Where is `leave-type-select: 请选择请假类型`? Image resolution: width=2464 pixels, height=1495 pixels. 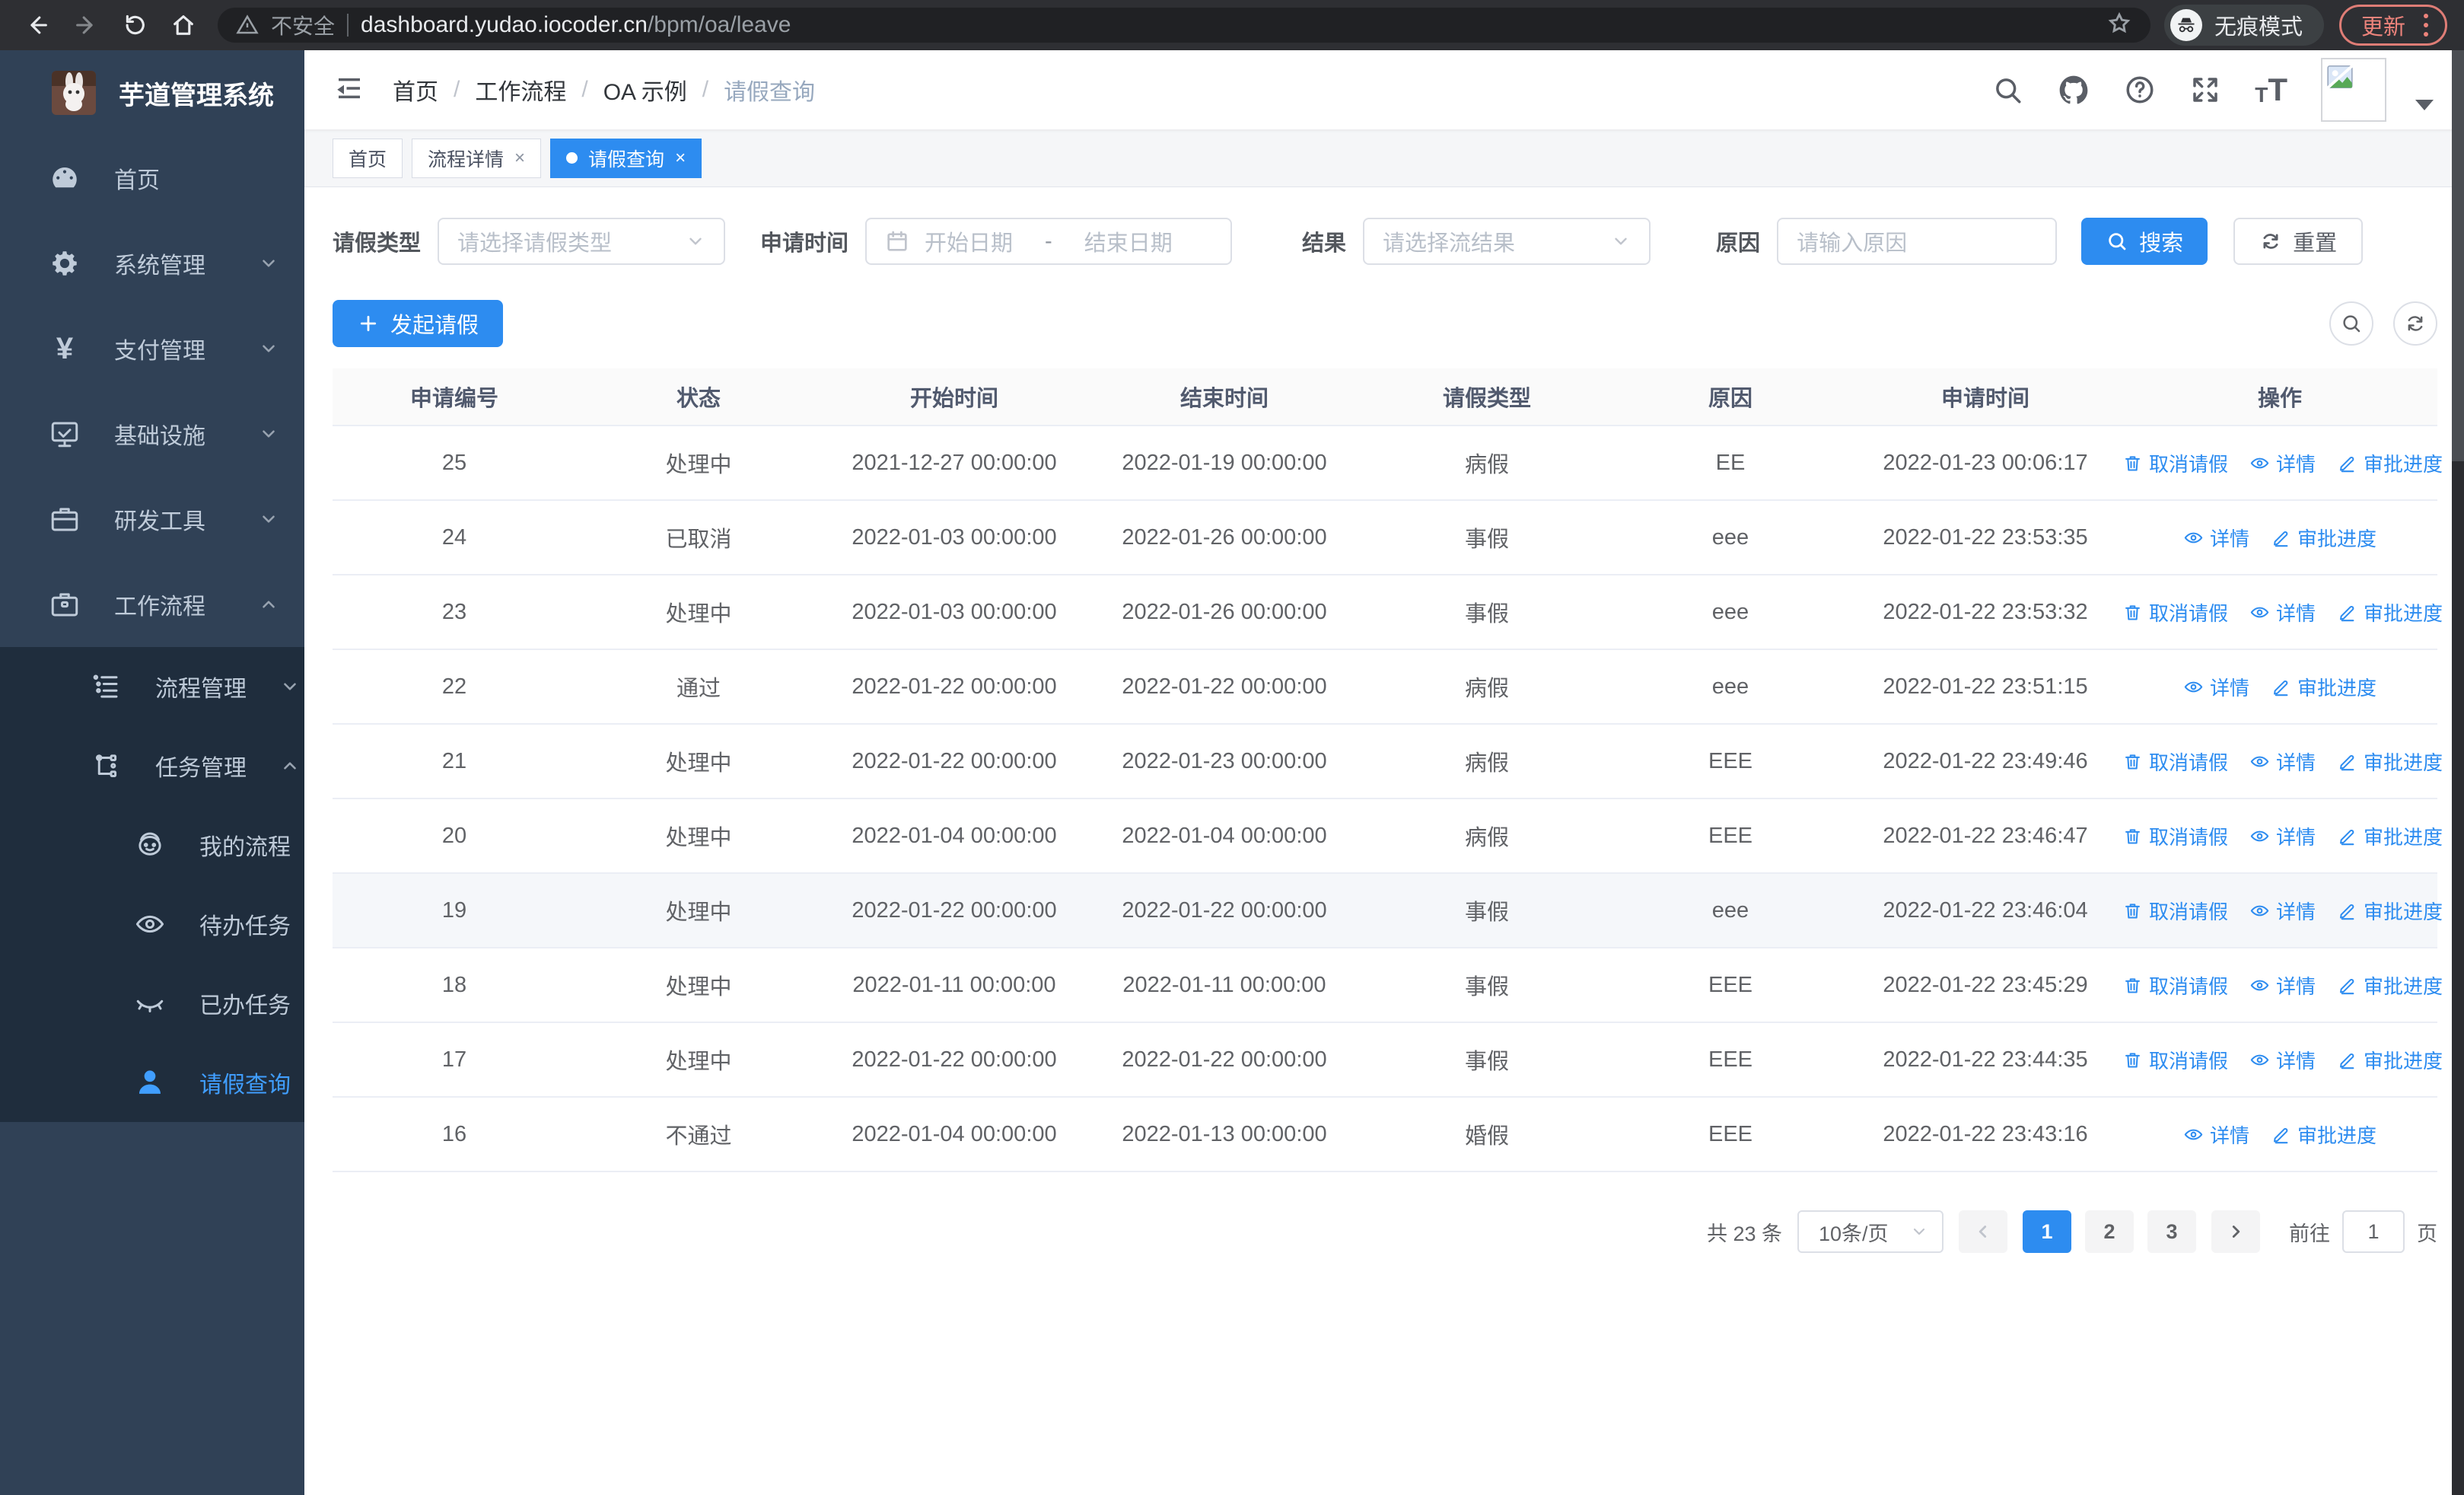
leave-type-select: 请选择请假类型 is located at coordinates (582, 241).